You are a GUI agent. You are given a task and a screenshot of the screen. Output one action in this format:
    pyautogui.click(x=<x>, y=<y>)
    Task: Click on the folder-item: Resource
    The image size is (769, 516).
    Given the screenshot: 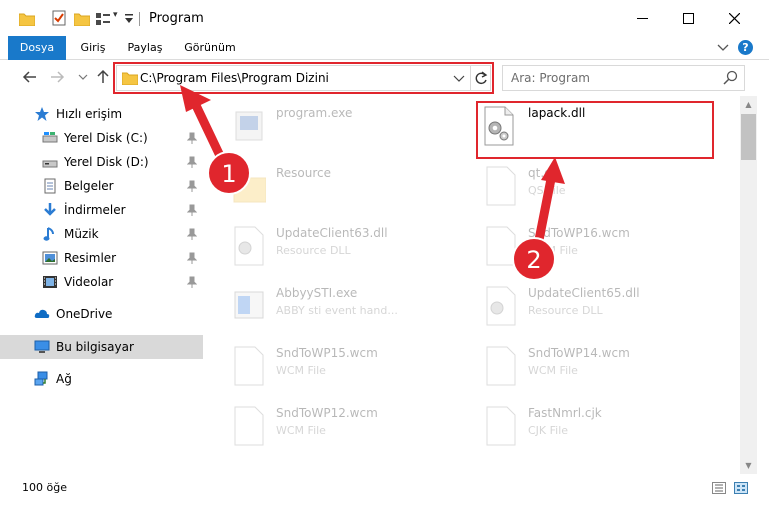 What is the action you would take?
    pyautogui.click(x=340, y=186)
    